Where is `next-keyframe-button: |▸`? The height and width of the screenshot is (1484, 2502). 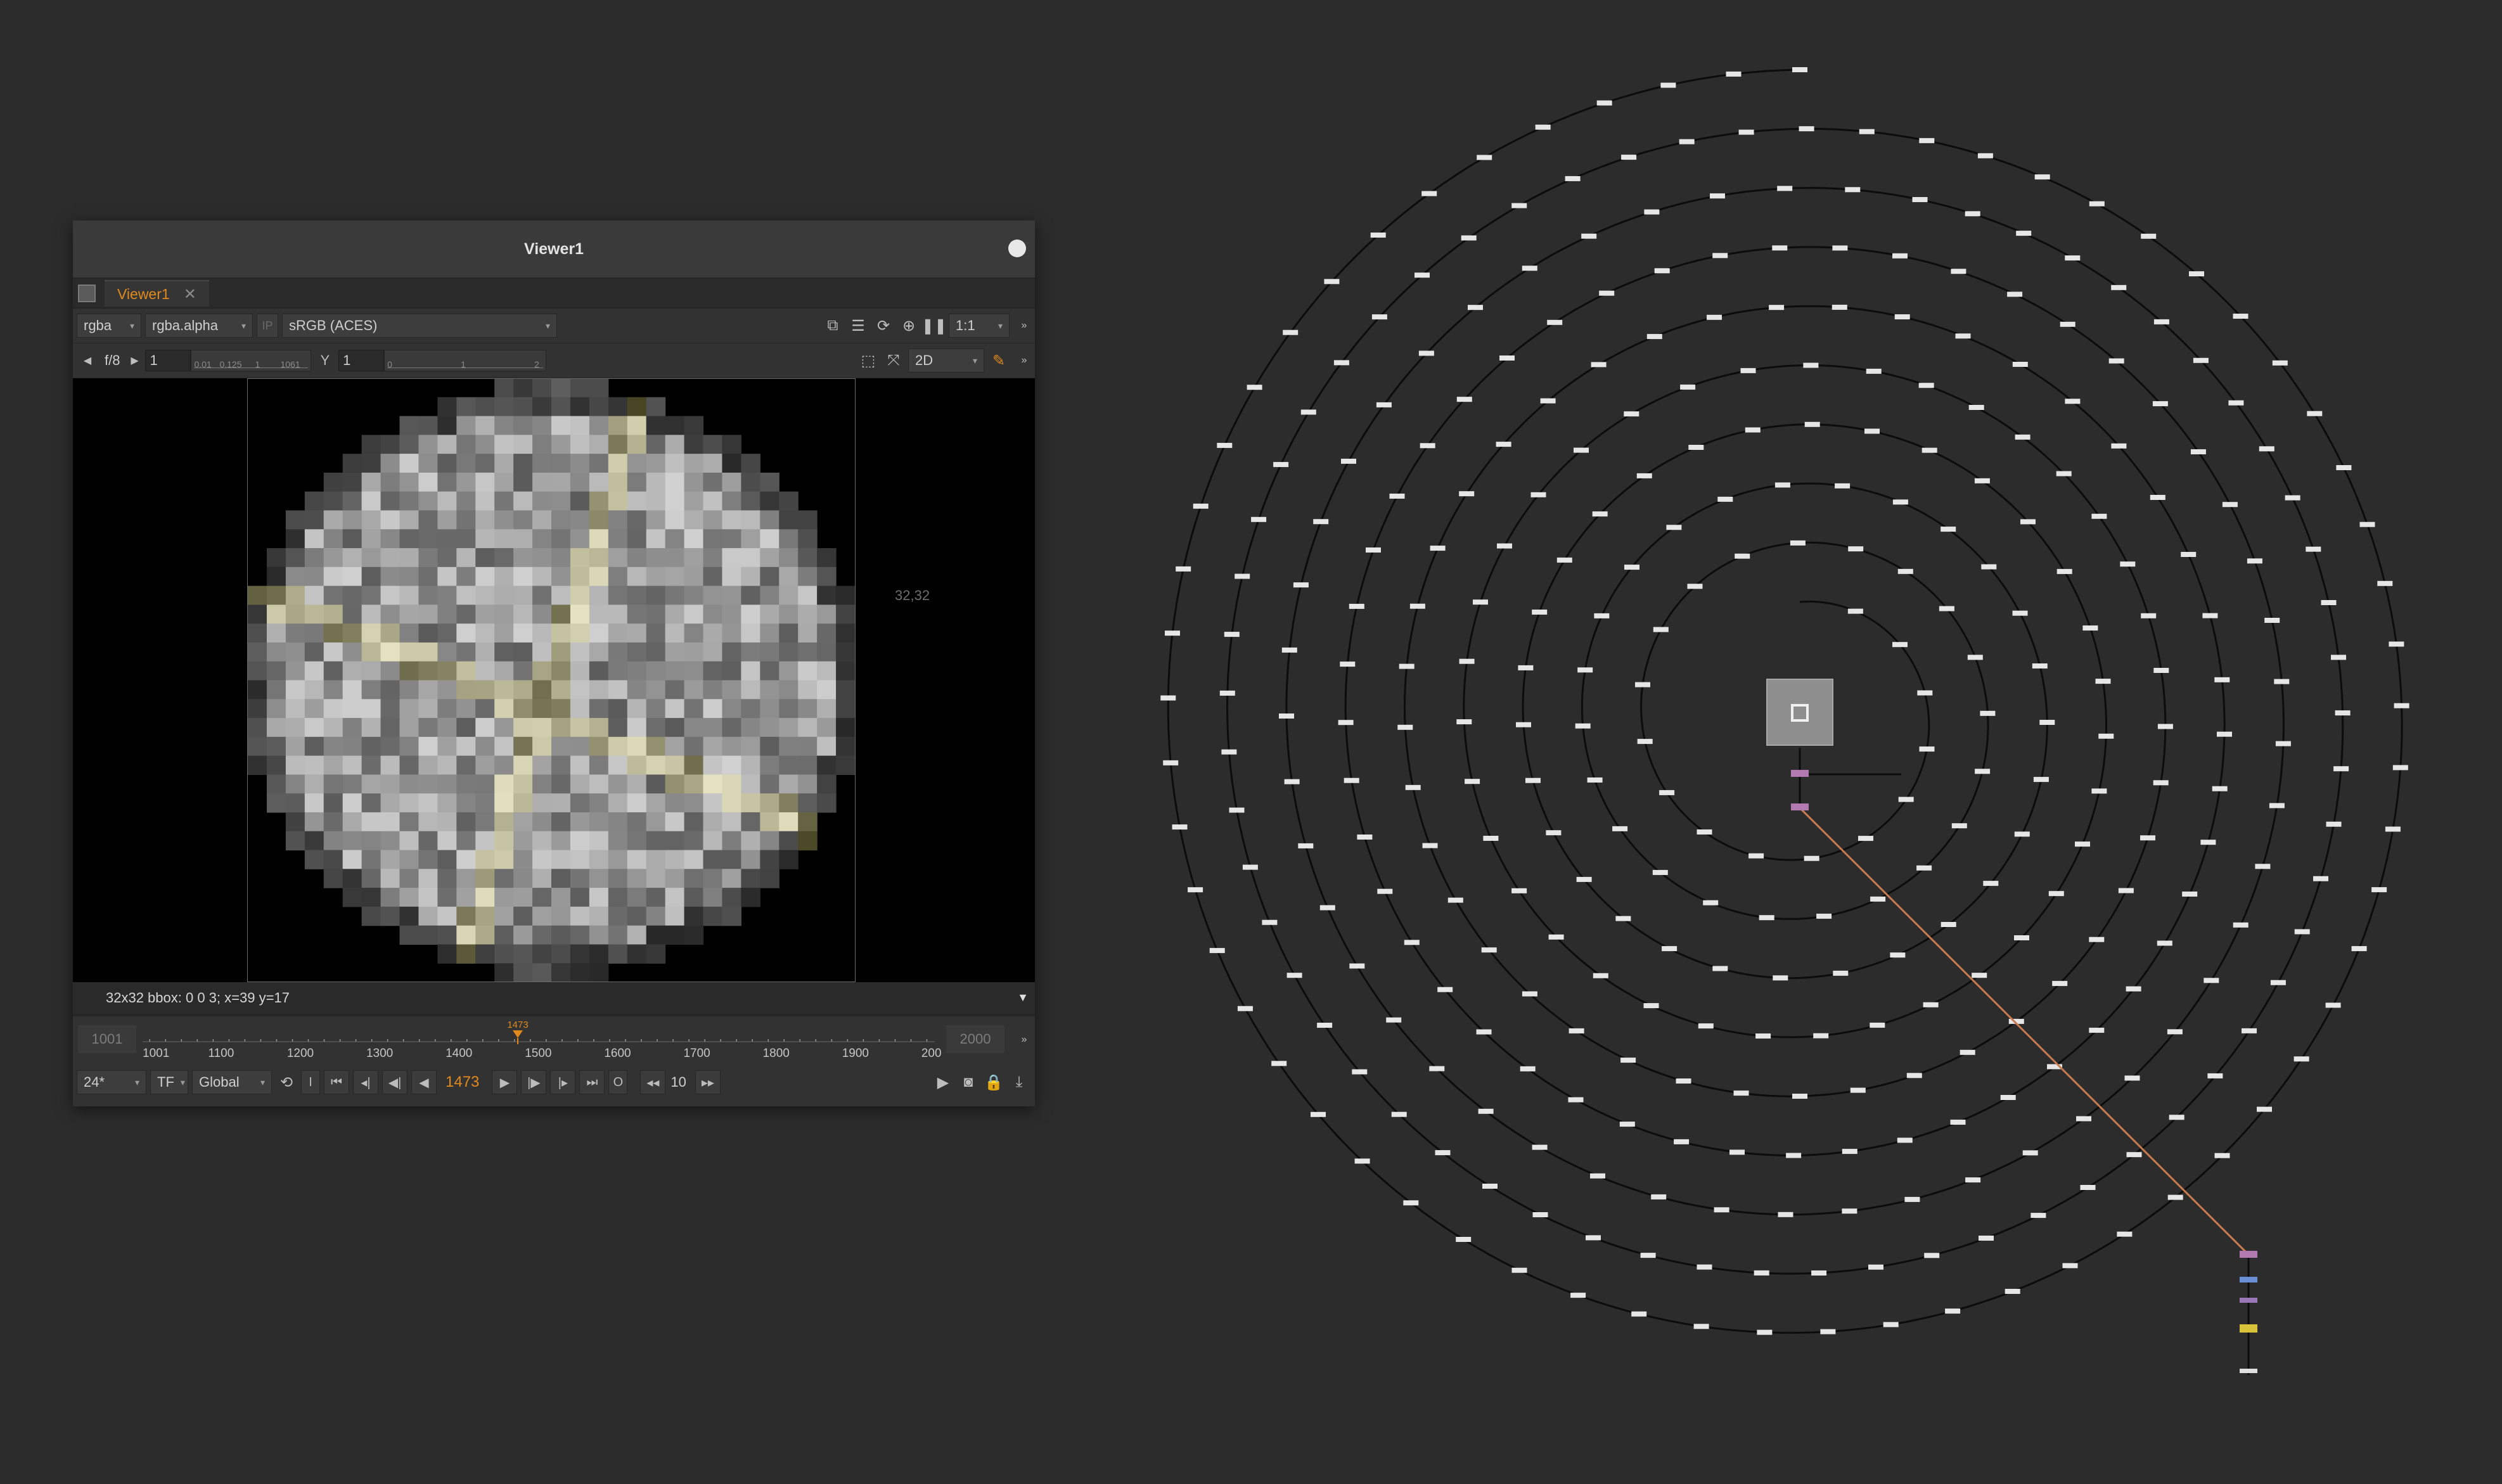
next-keyframe-button: |▸ is located at coordinates (563, 1082).